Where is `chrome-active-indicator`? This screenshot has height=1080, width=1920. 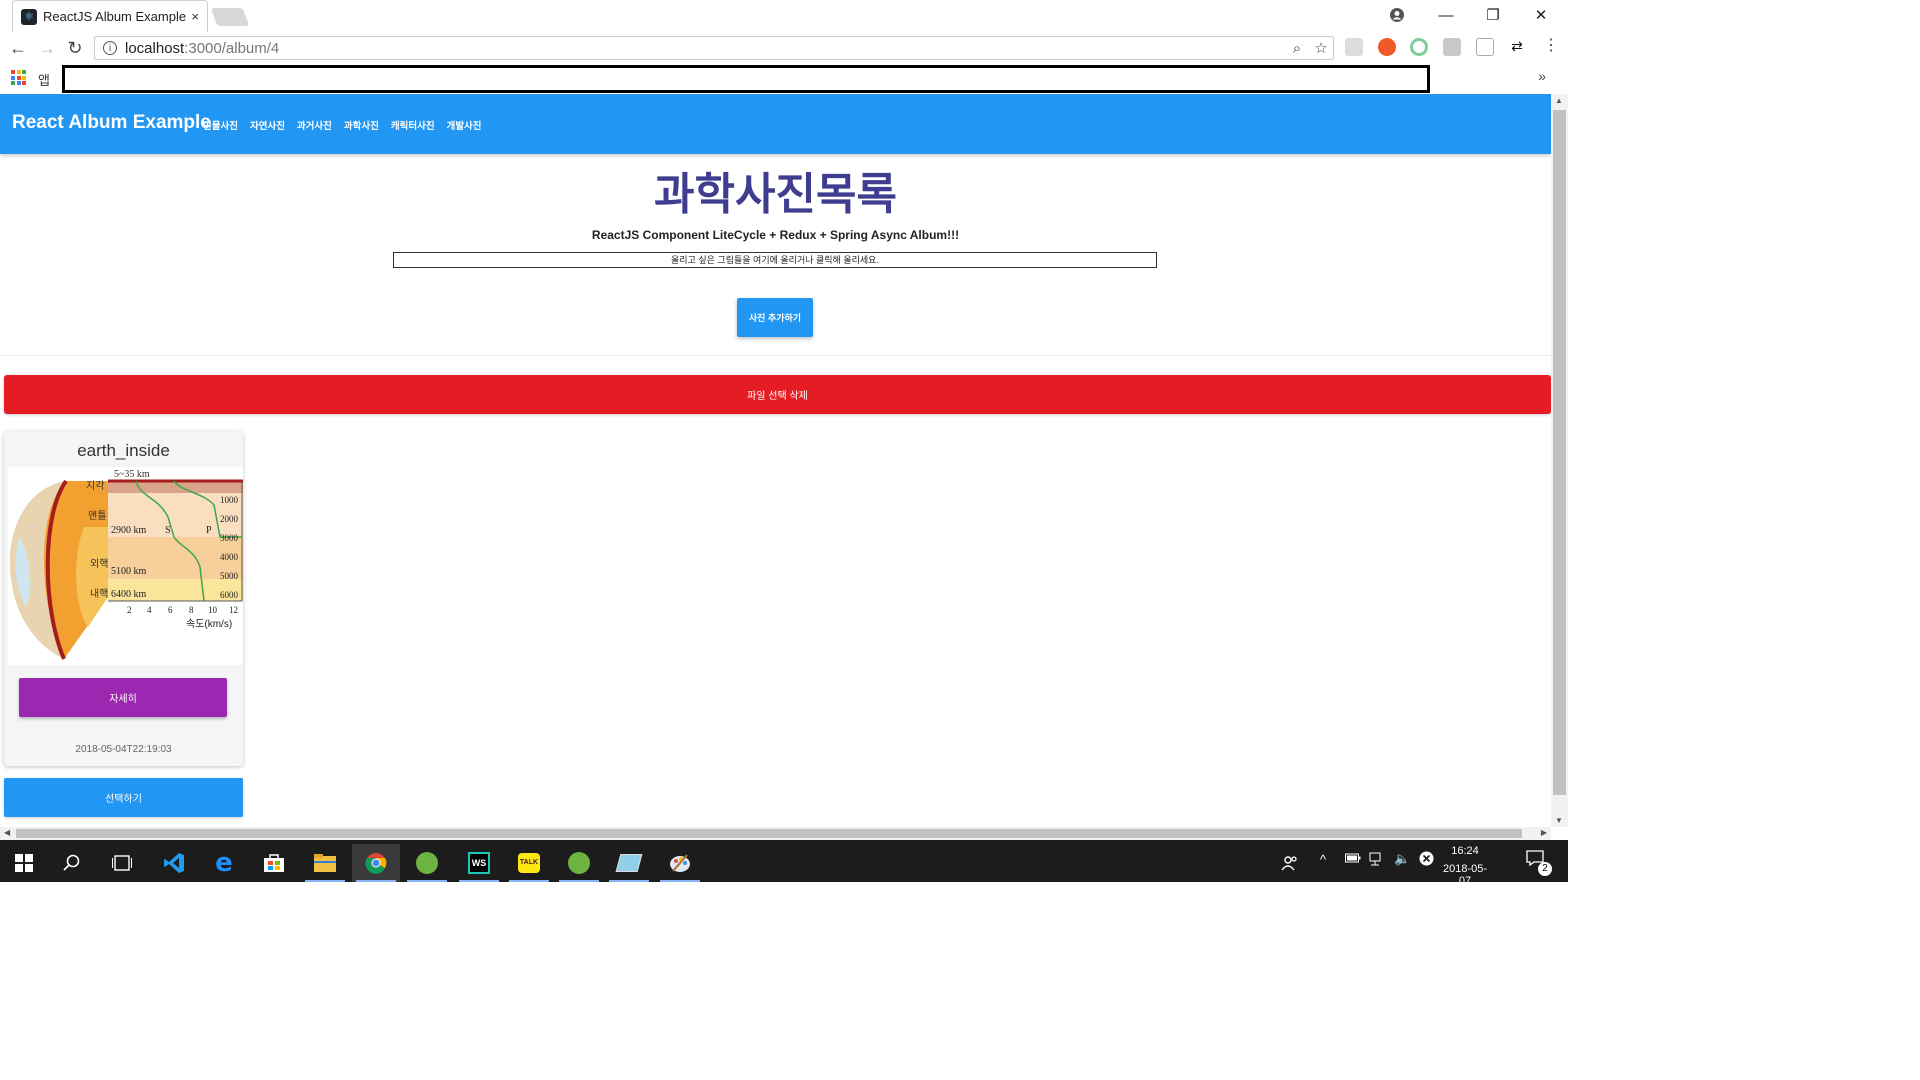
chrome-active-indicator is located at coordinates (376, 881).